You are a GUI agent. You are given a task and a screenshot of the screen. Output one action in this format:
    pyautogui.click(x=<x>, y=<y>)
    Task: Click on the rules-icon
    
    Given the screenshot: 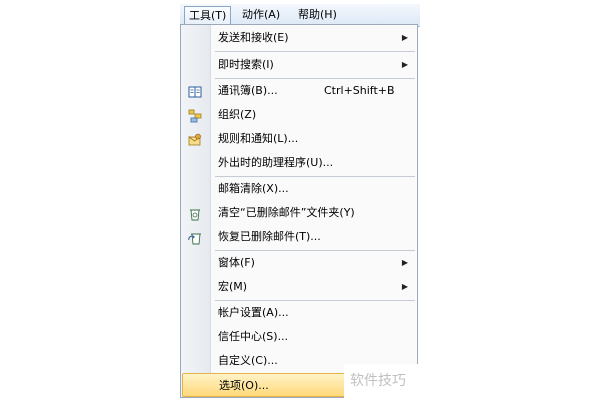 What is the action you would take?
    pyautogui.click(x=194, y=139)
    